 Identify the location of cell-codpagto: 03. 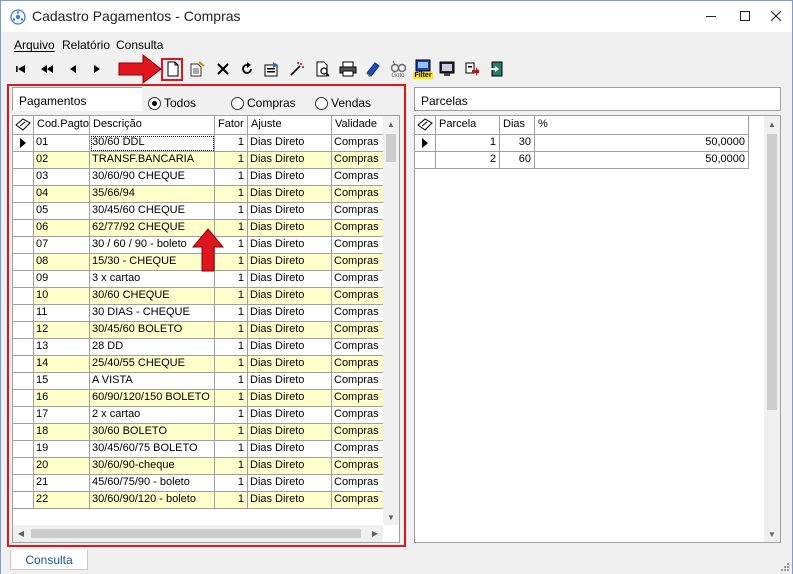
(62, 177).